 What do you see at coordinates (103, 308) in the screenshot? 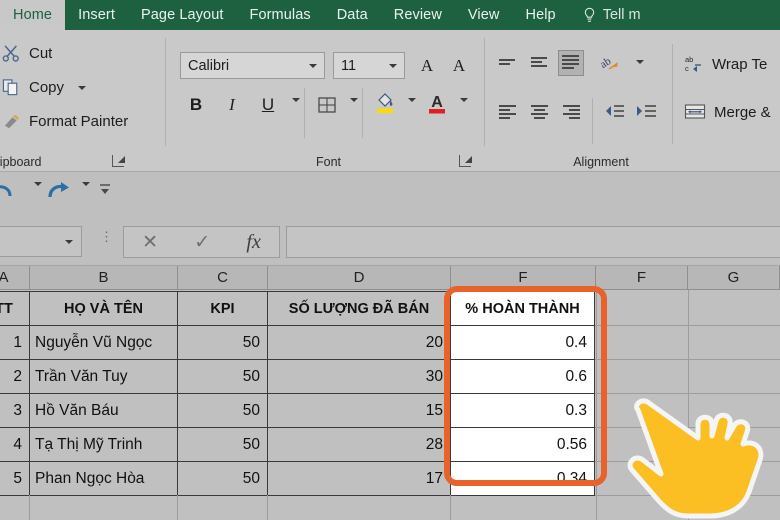
I see `cell-b1-header: HỌ VÀ TÊN` at bounding box center [103, 308].